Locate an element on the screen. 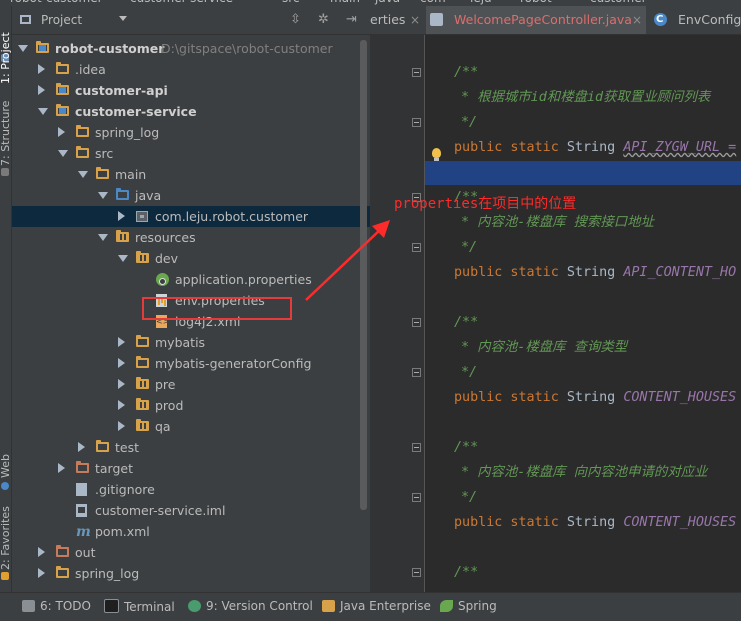  tree-item: .gitignore is located at coordinates (191, 489).